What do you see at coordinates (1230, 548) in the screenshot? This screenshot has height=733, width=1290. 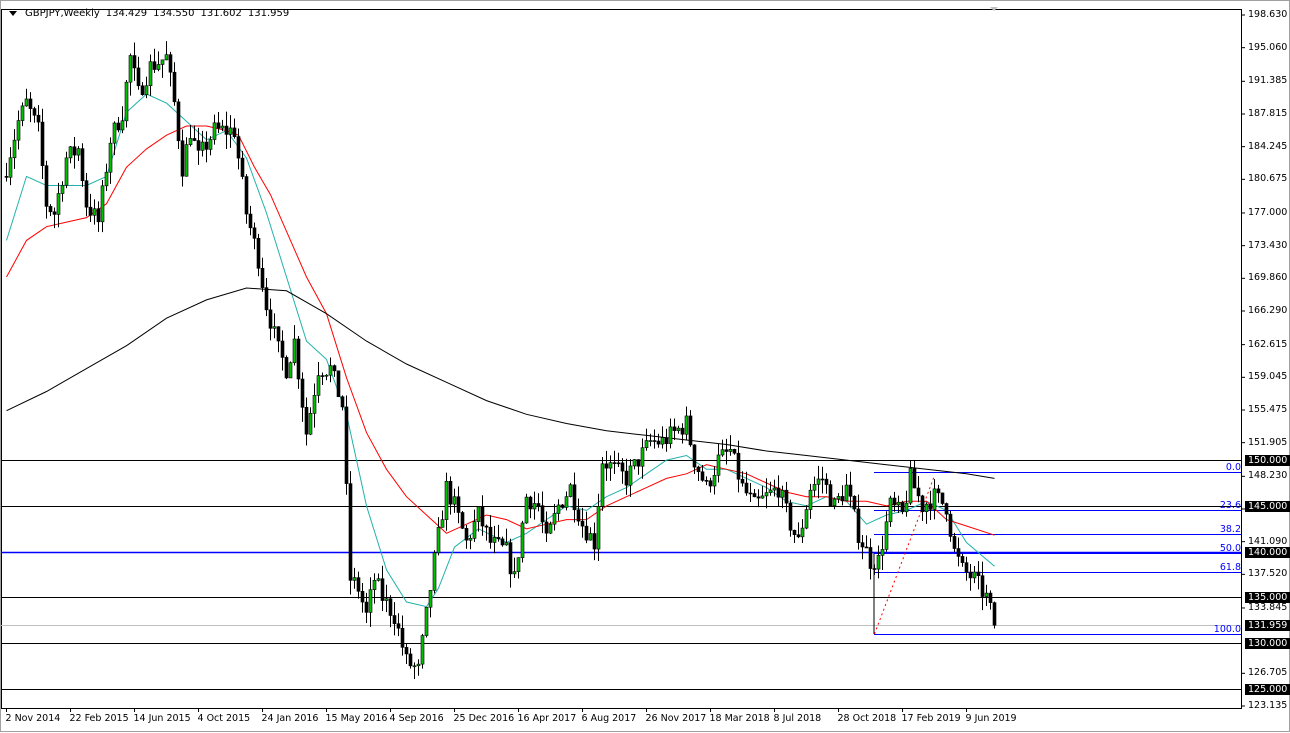 I see `fib-level-label: 50.0` at bounding box center [1230, 548].